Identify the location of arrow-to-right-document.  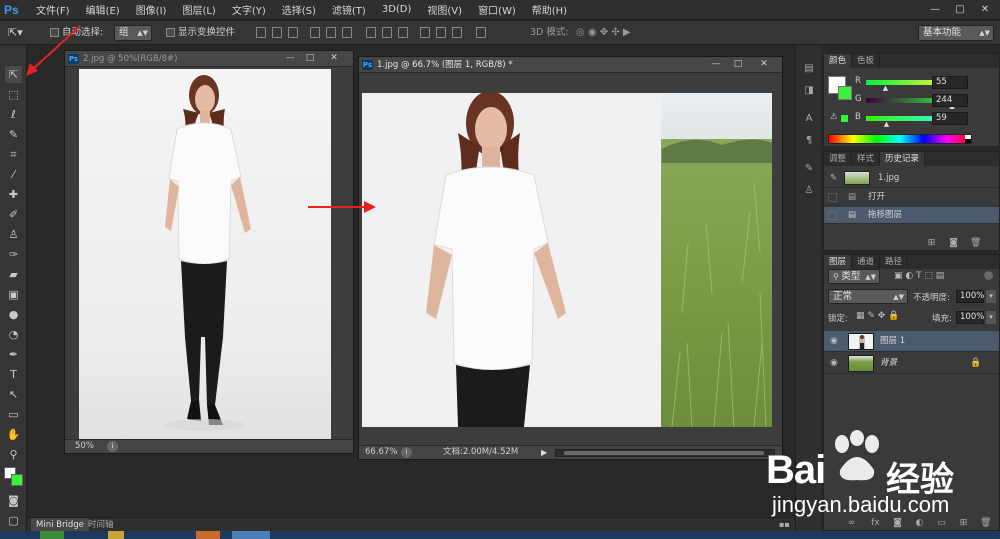
(342, 207).